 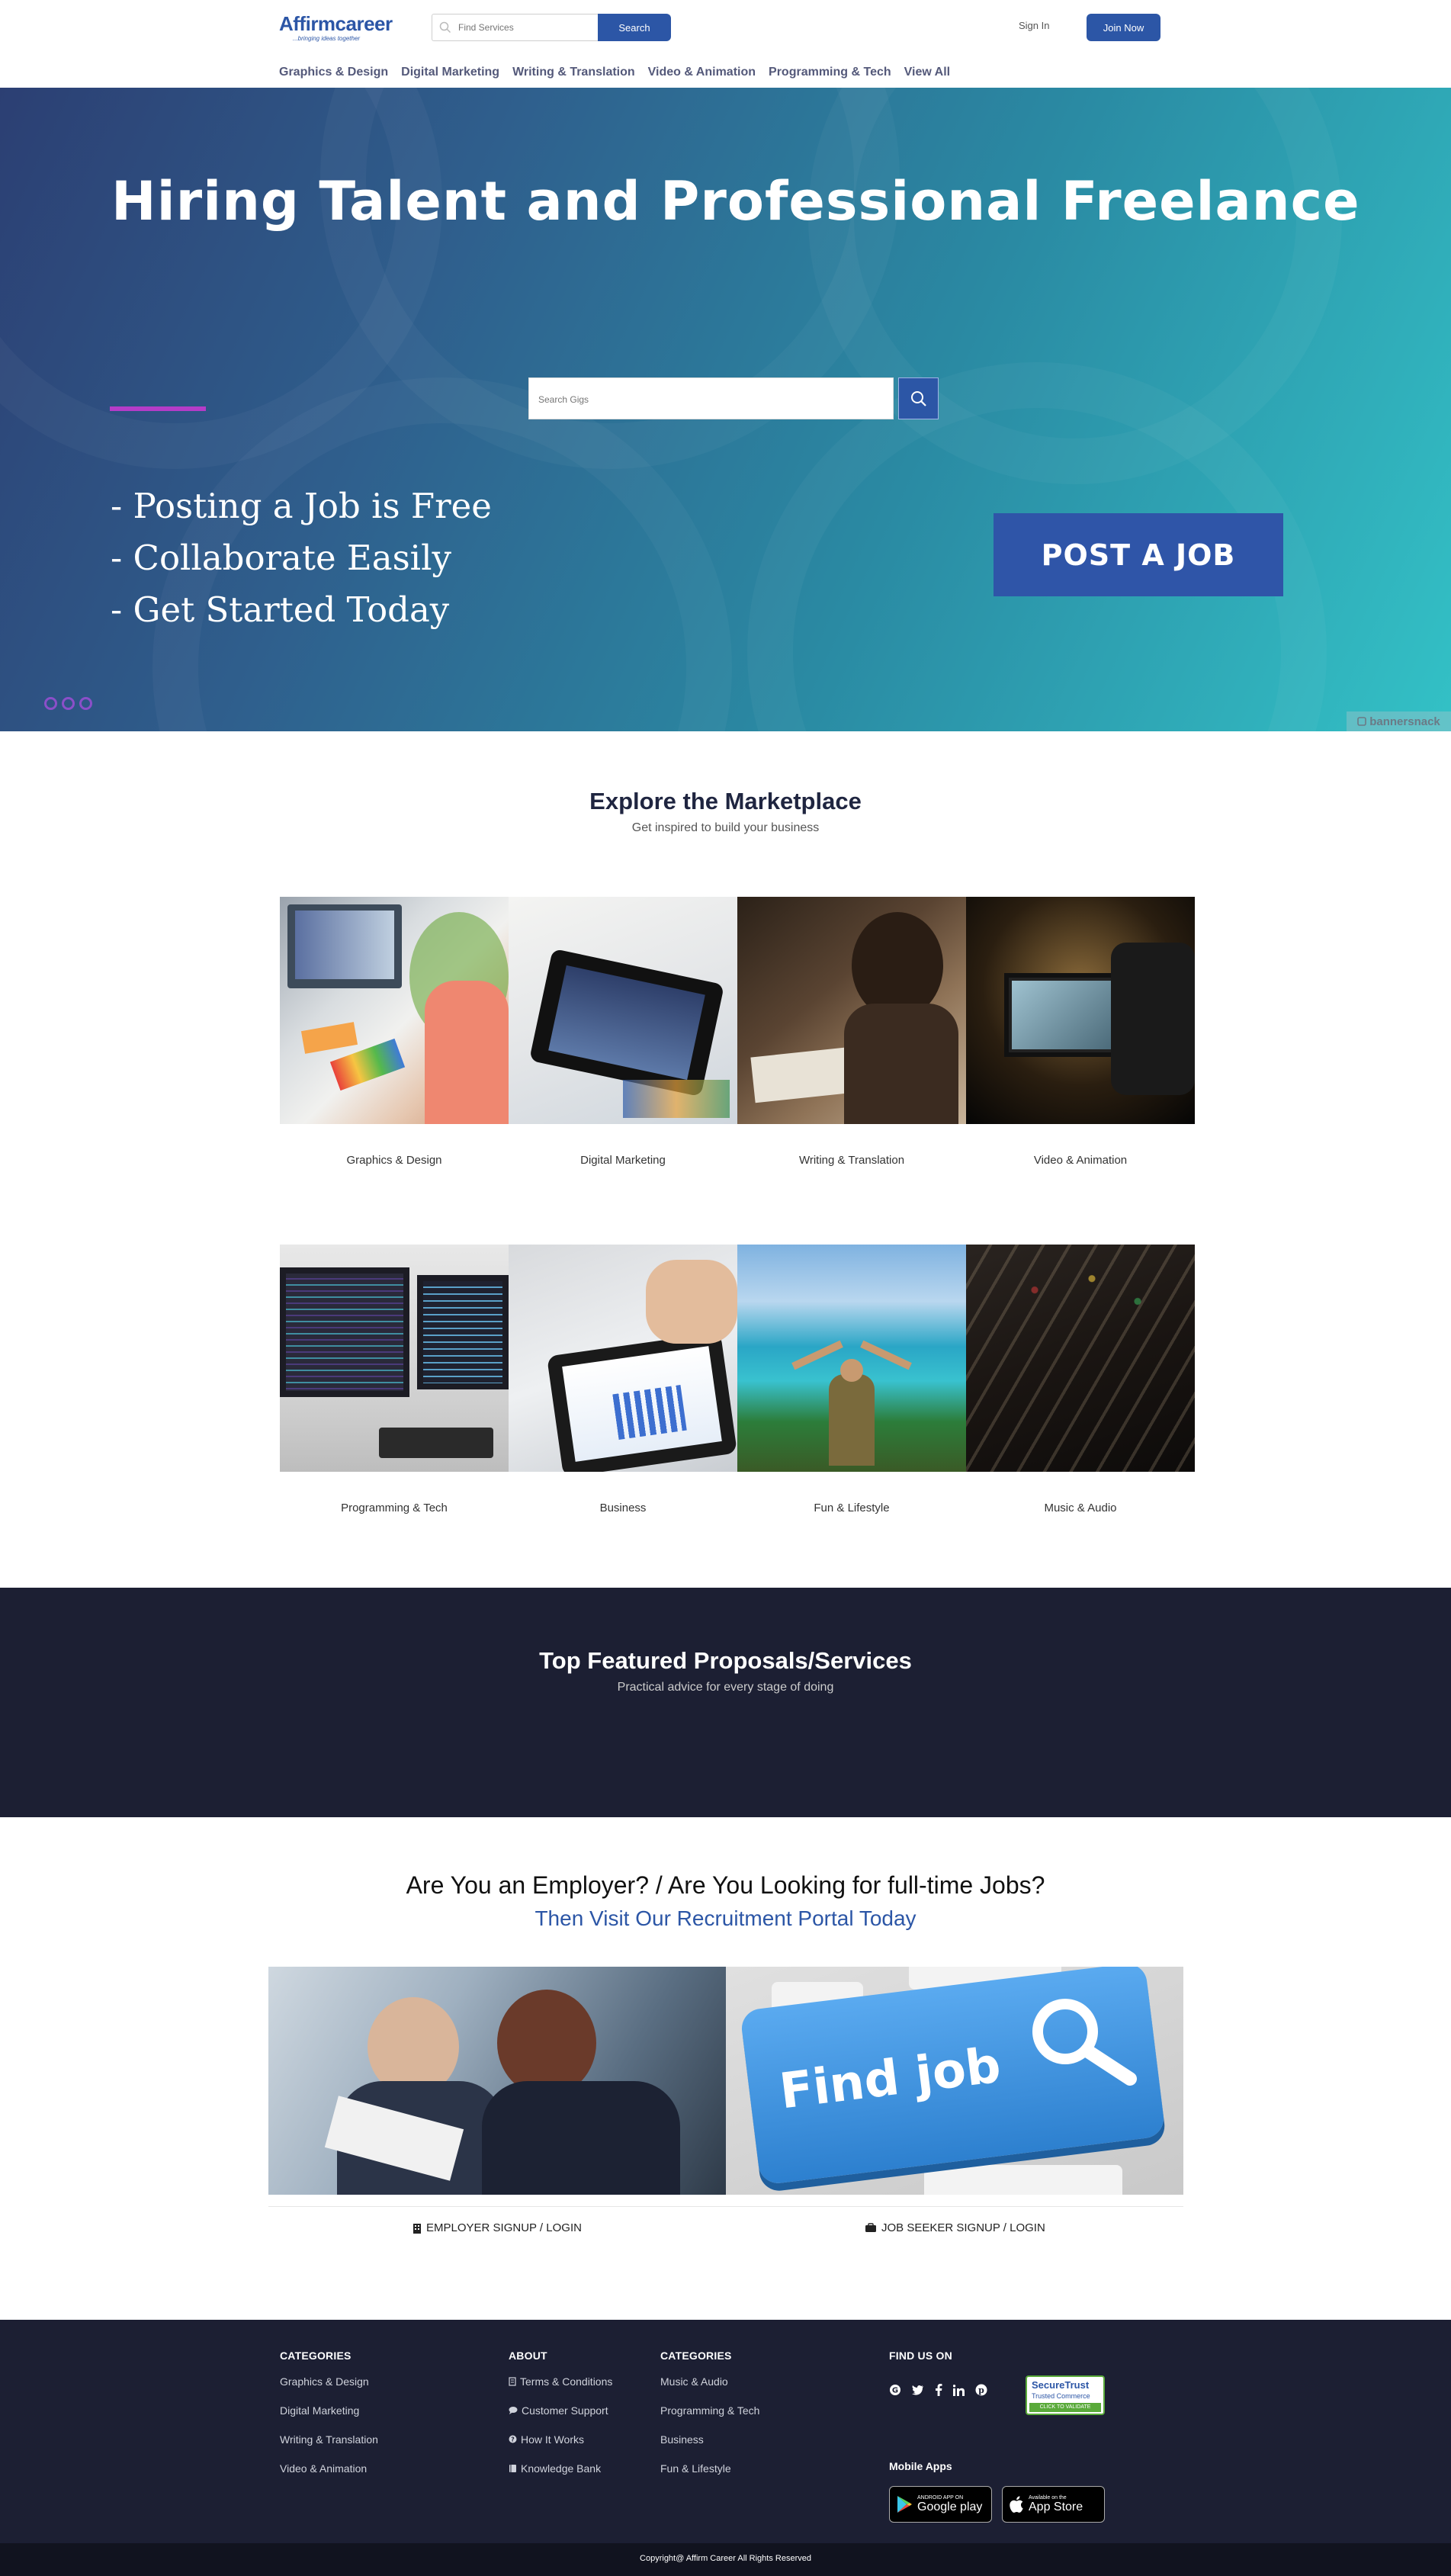 What do you see at coordinates (1080, 1508) in the screenshot?
I see `category-label: Music & Audio` at bounding box center [1080, 1508].